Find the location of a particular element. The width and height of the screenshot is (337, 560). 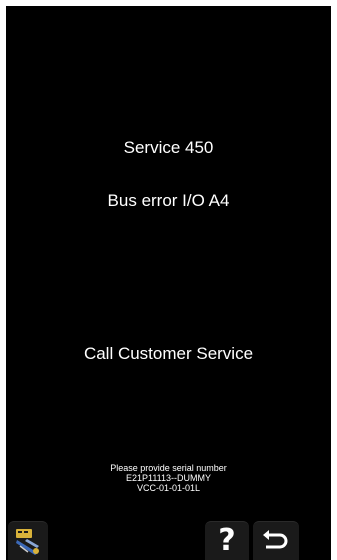

help-button: ? is located at coordinates (227, 540).